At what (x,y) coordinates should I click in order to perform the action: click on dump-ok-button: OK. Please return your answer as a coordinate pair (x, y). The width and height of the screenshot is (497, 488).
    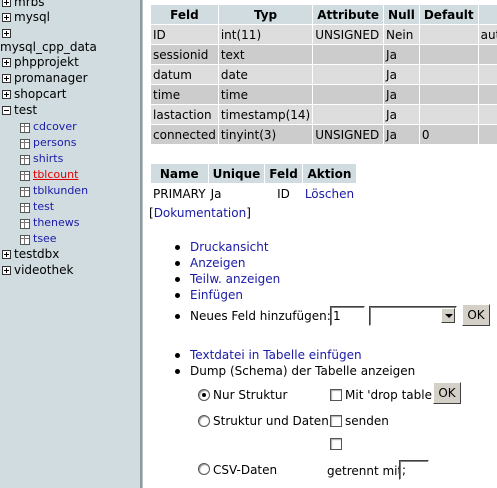
    Looking at the image, I should click on (447, 393).